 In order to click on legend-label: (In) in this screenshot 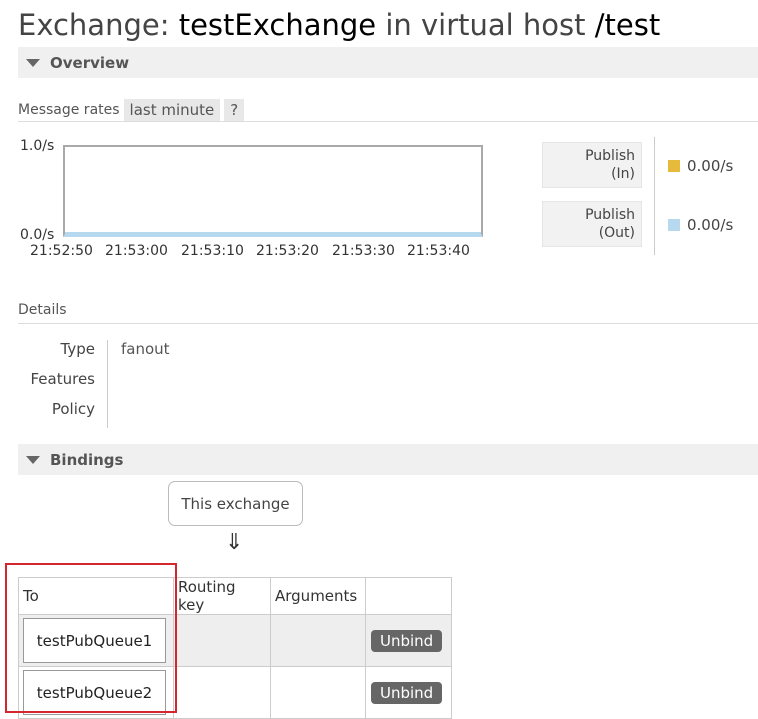, I will do `click(623, 174)`.